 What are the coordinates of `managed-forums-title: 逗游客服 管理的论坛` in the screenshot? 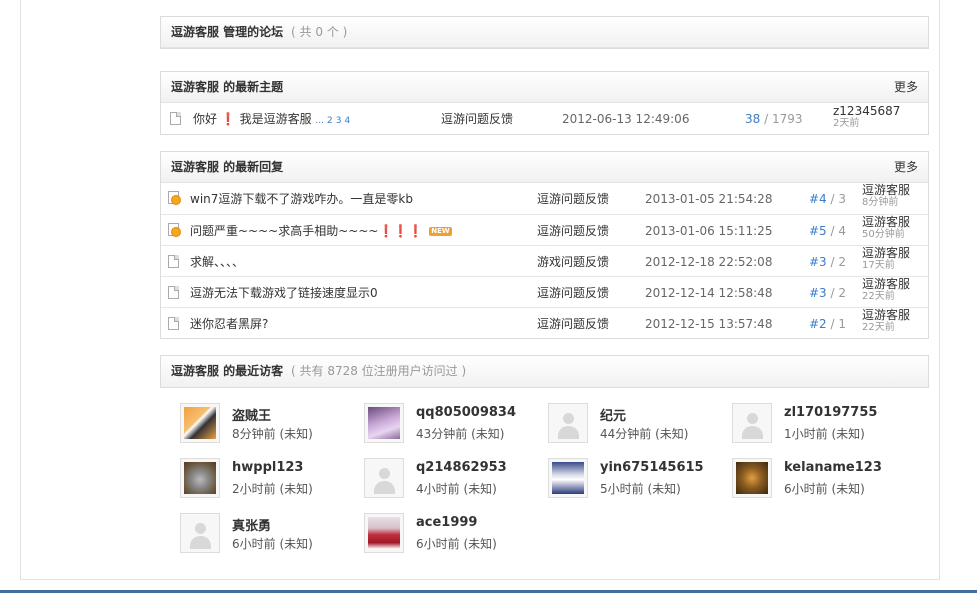 It's located at (227, 32).